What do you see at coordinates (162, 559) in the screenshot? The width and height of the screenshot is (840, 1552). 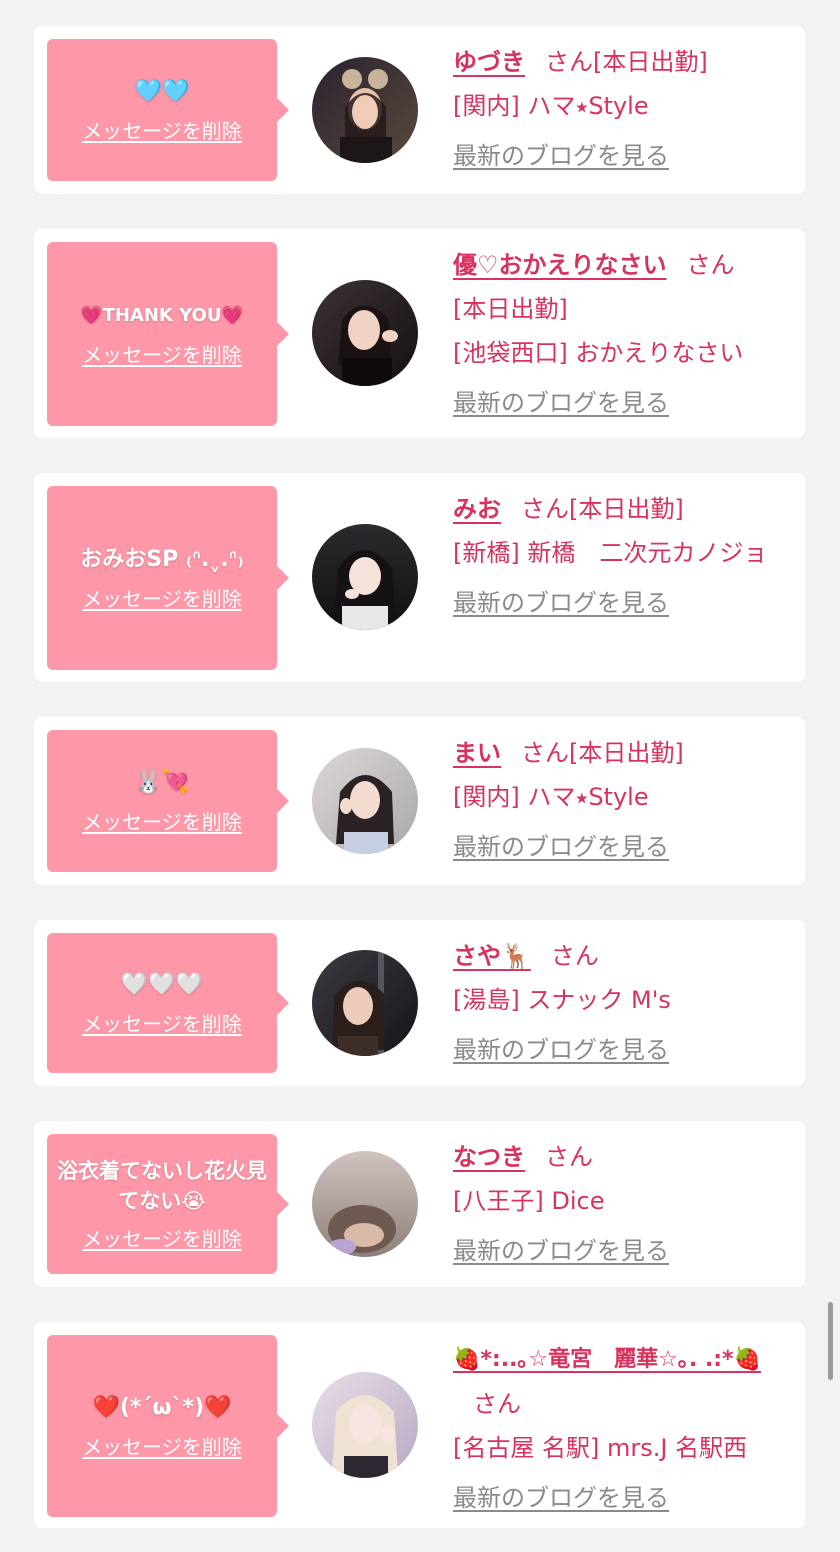 I see `message-text: おみおSP ₍ᐢ.ˬ.ᐢ₎` at bounding box center [162, 559].